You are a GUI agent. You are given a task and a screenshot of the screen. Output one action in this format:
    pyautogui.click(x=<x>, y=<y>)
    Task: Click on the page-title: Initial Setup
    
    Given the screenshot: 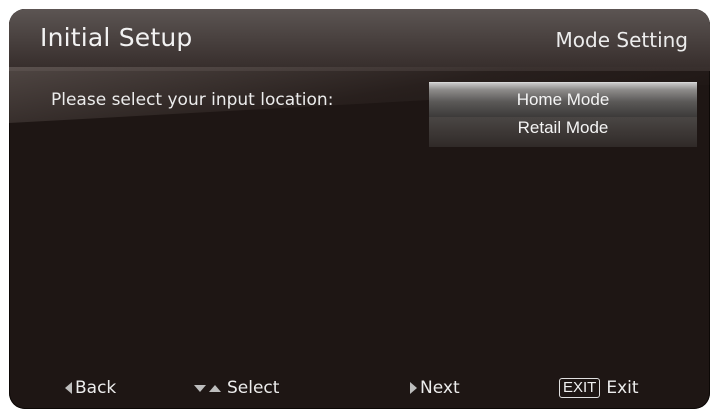 What is the action you would take?
    pyautogui.click(x=116, y=37)
    